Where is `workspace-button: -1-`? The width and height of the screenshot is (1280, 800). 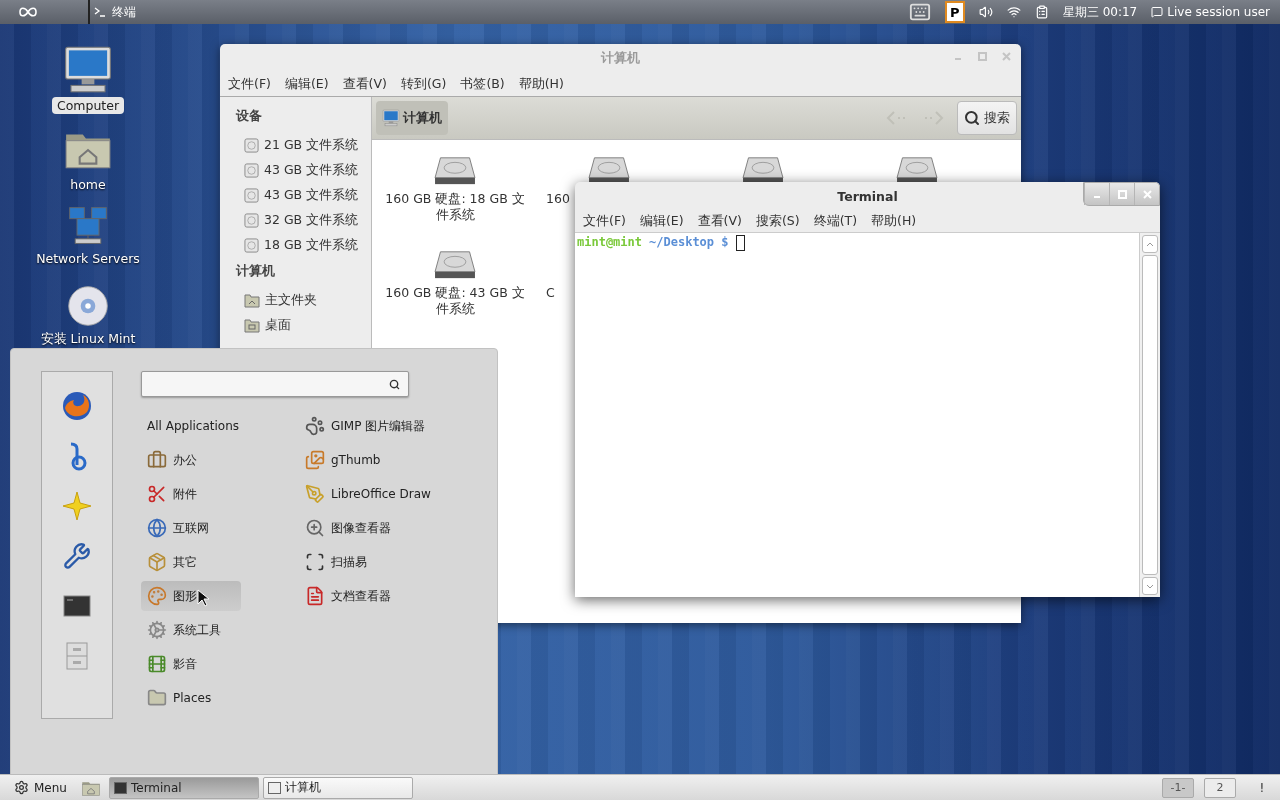 workspace-button: -1- is located at coordinates (1178, 787).